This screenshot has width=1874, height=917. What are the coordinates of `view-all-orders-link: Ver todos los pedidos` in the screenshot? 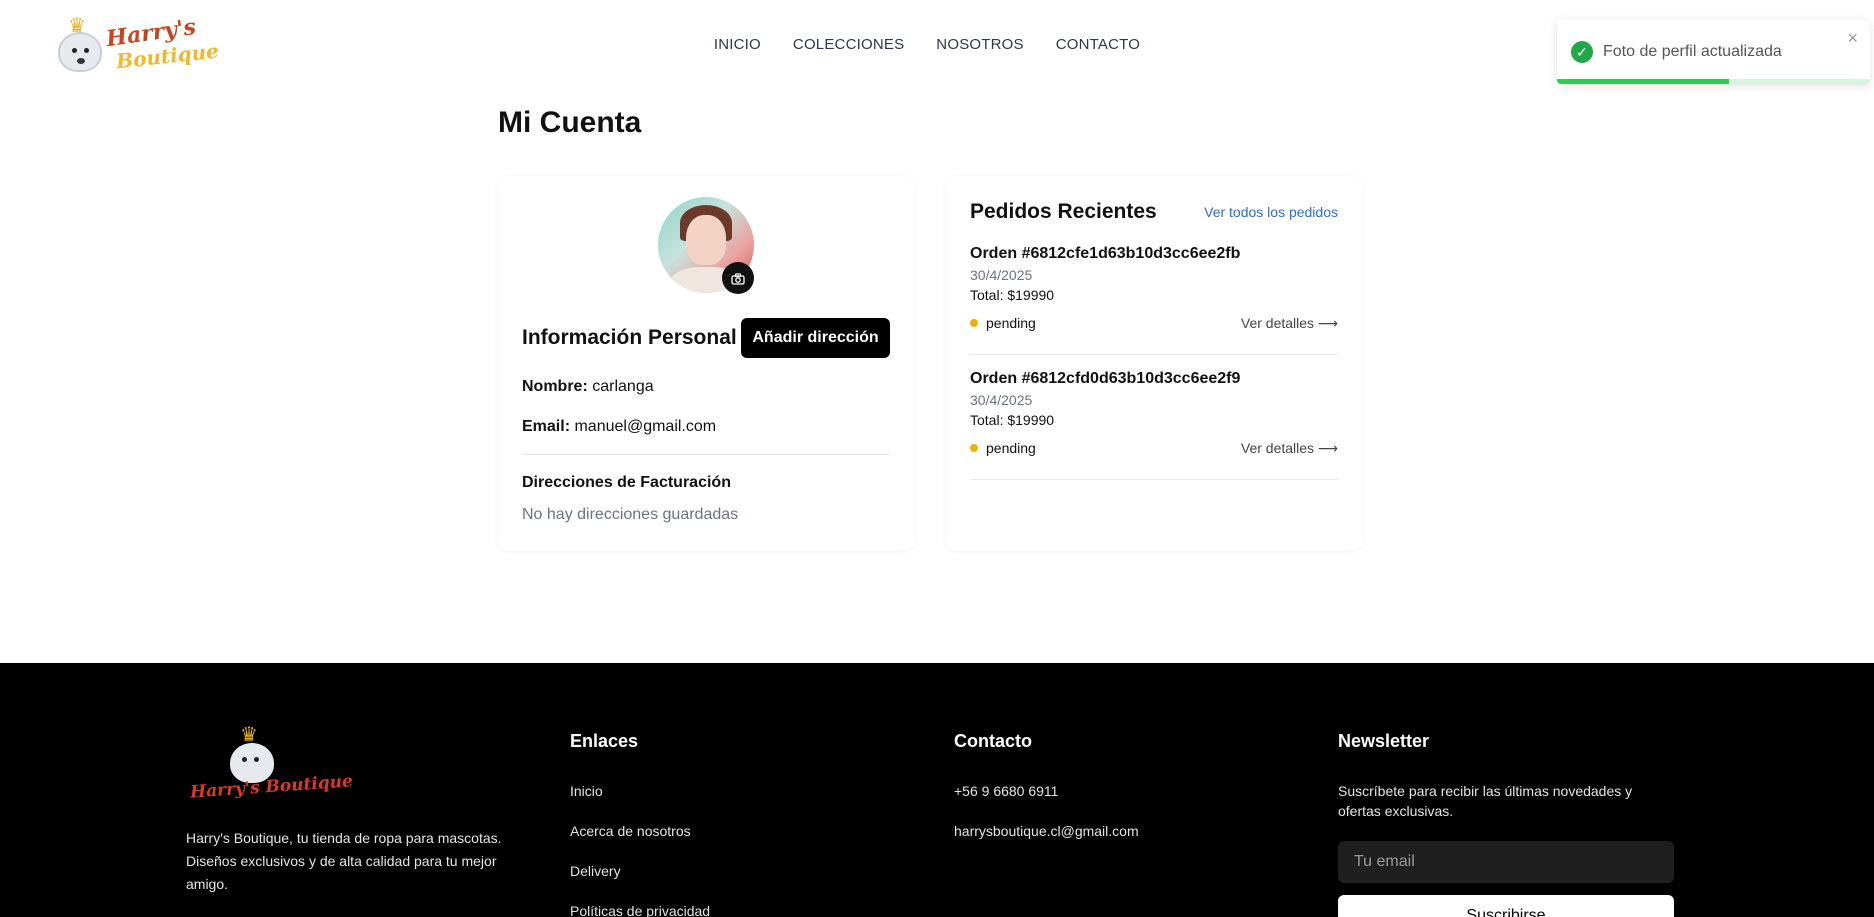 It's located at (1271, 212).